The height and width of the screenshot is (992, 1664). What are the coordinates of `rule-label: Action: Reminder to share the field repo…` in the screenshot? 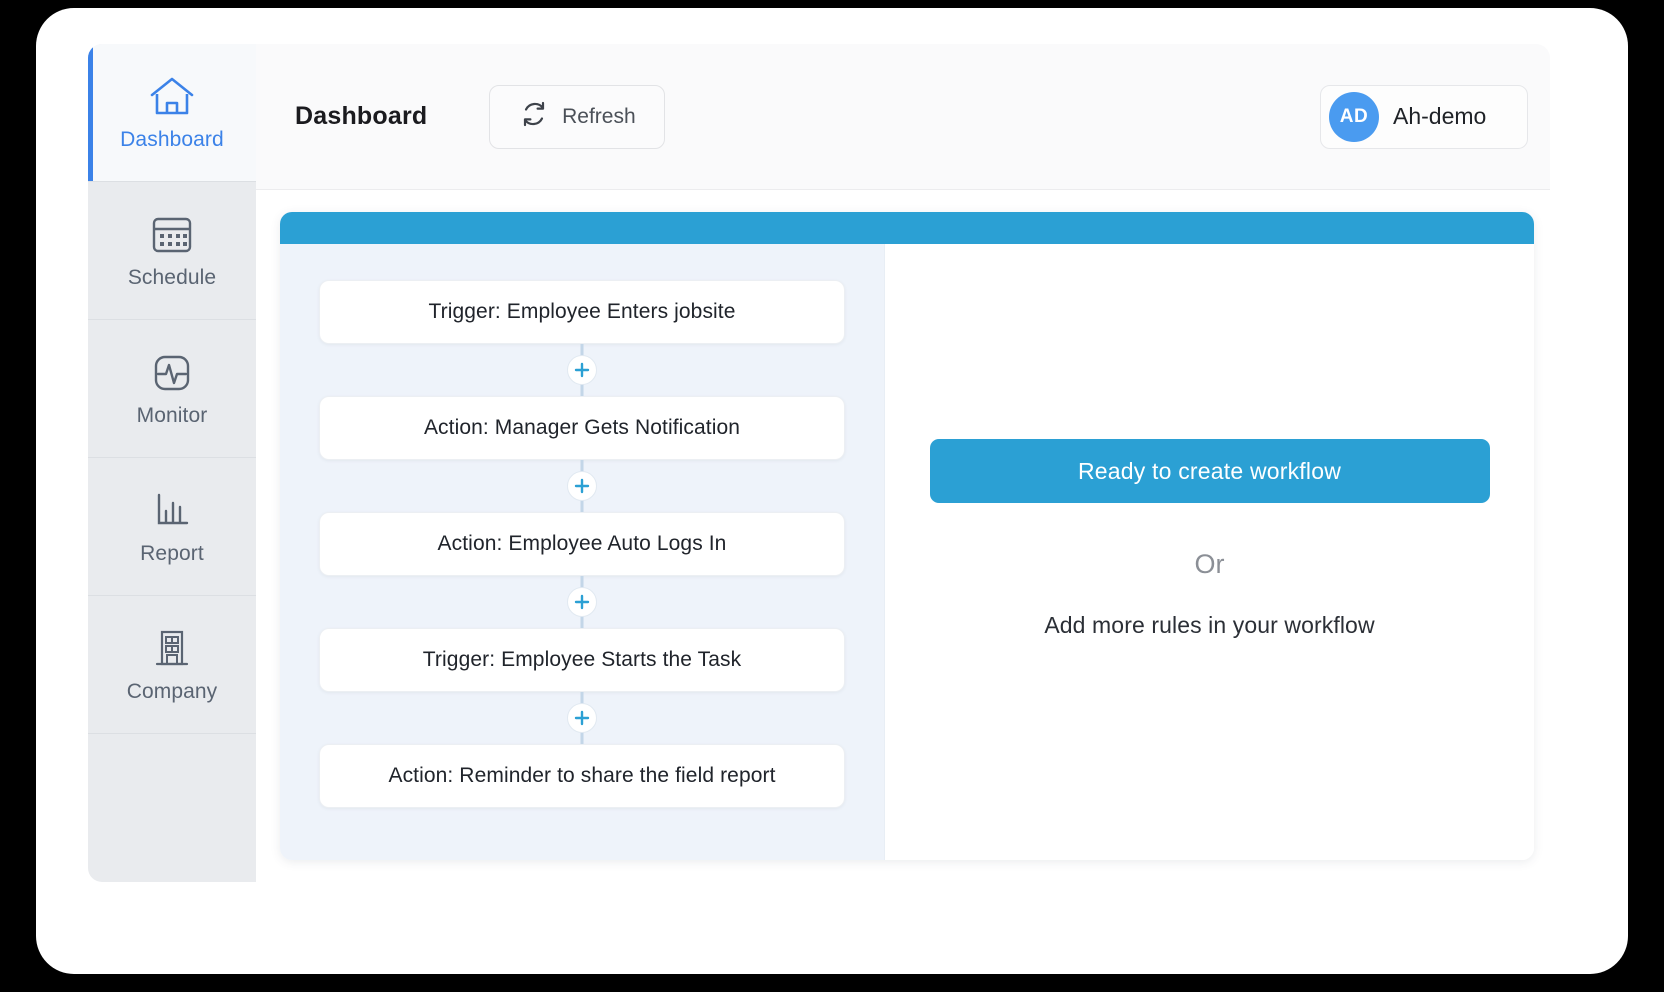 It's located at (582, 775).